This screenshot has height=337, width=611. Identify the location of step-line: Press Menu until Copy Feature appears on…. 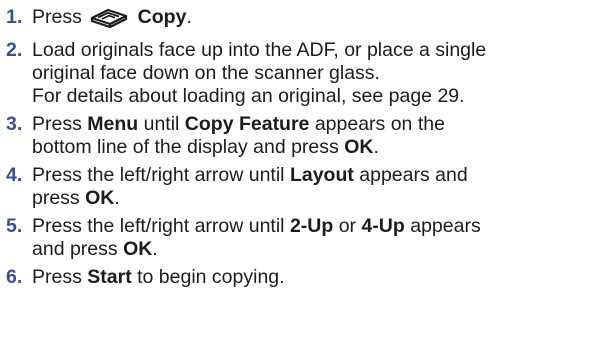
(321, 124).